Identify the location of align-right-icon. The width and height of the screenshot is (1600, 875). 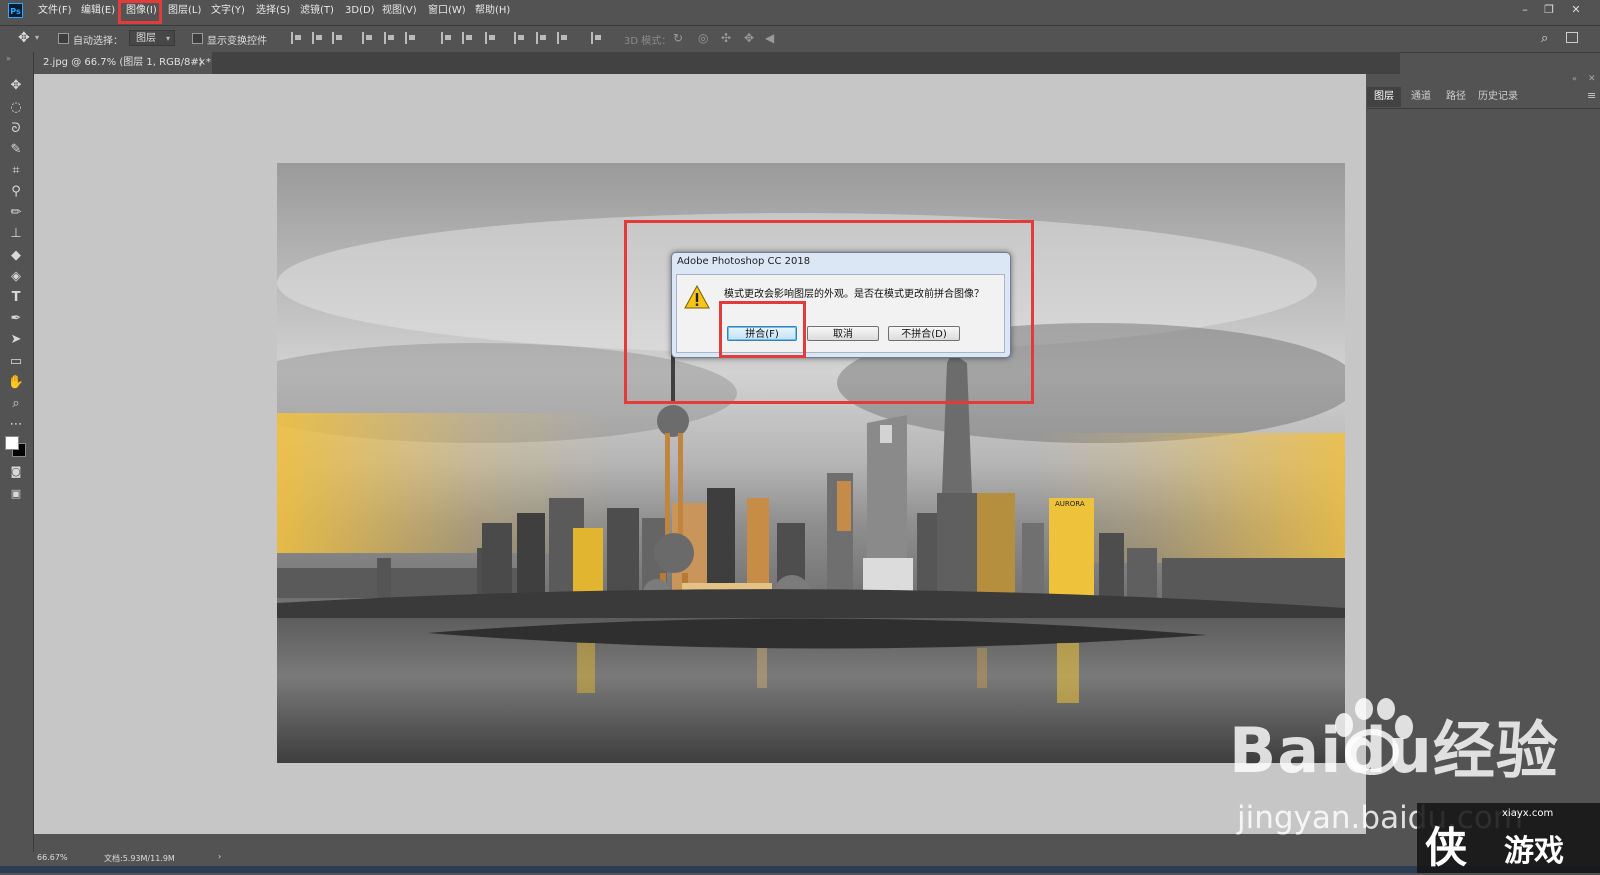
(411, 38).